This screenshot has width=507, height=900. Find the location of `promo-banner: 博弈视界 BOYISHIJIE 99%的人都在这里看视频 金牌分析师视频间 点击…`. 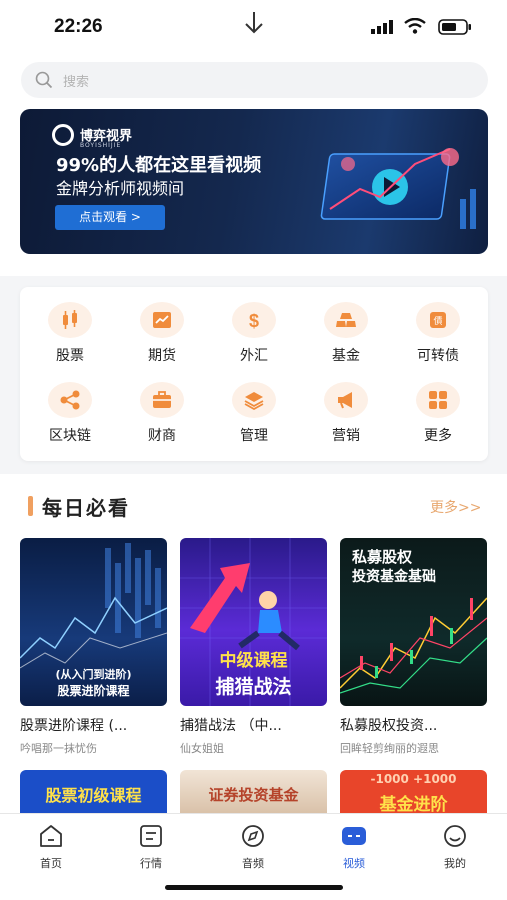

promo-banner: 博弈视界 BOYISHIJIE 99%的人都在这里看视频 金牌分析师视频间 点击… is located at coordinates (254, 181).